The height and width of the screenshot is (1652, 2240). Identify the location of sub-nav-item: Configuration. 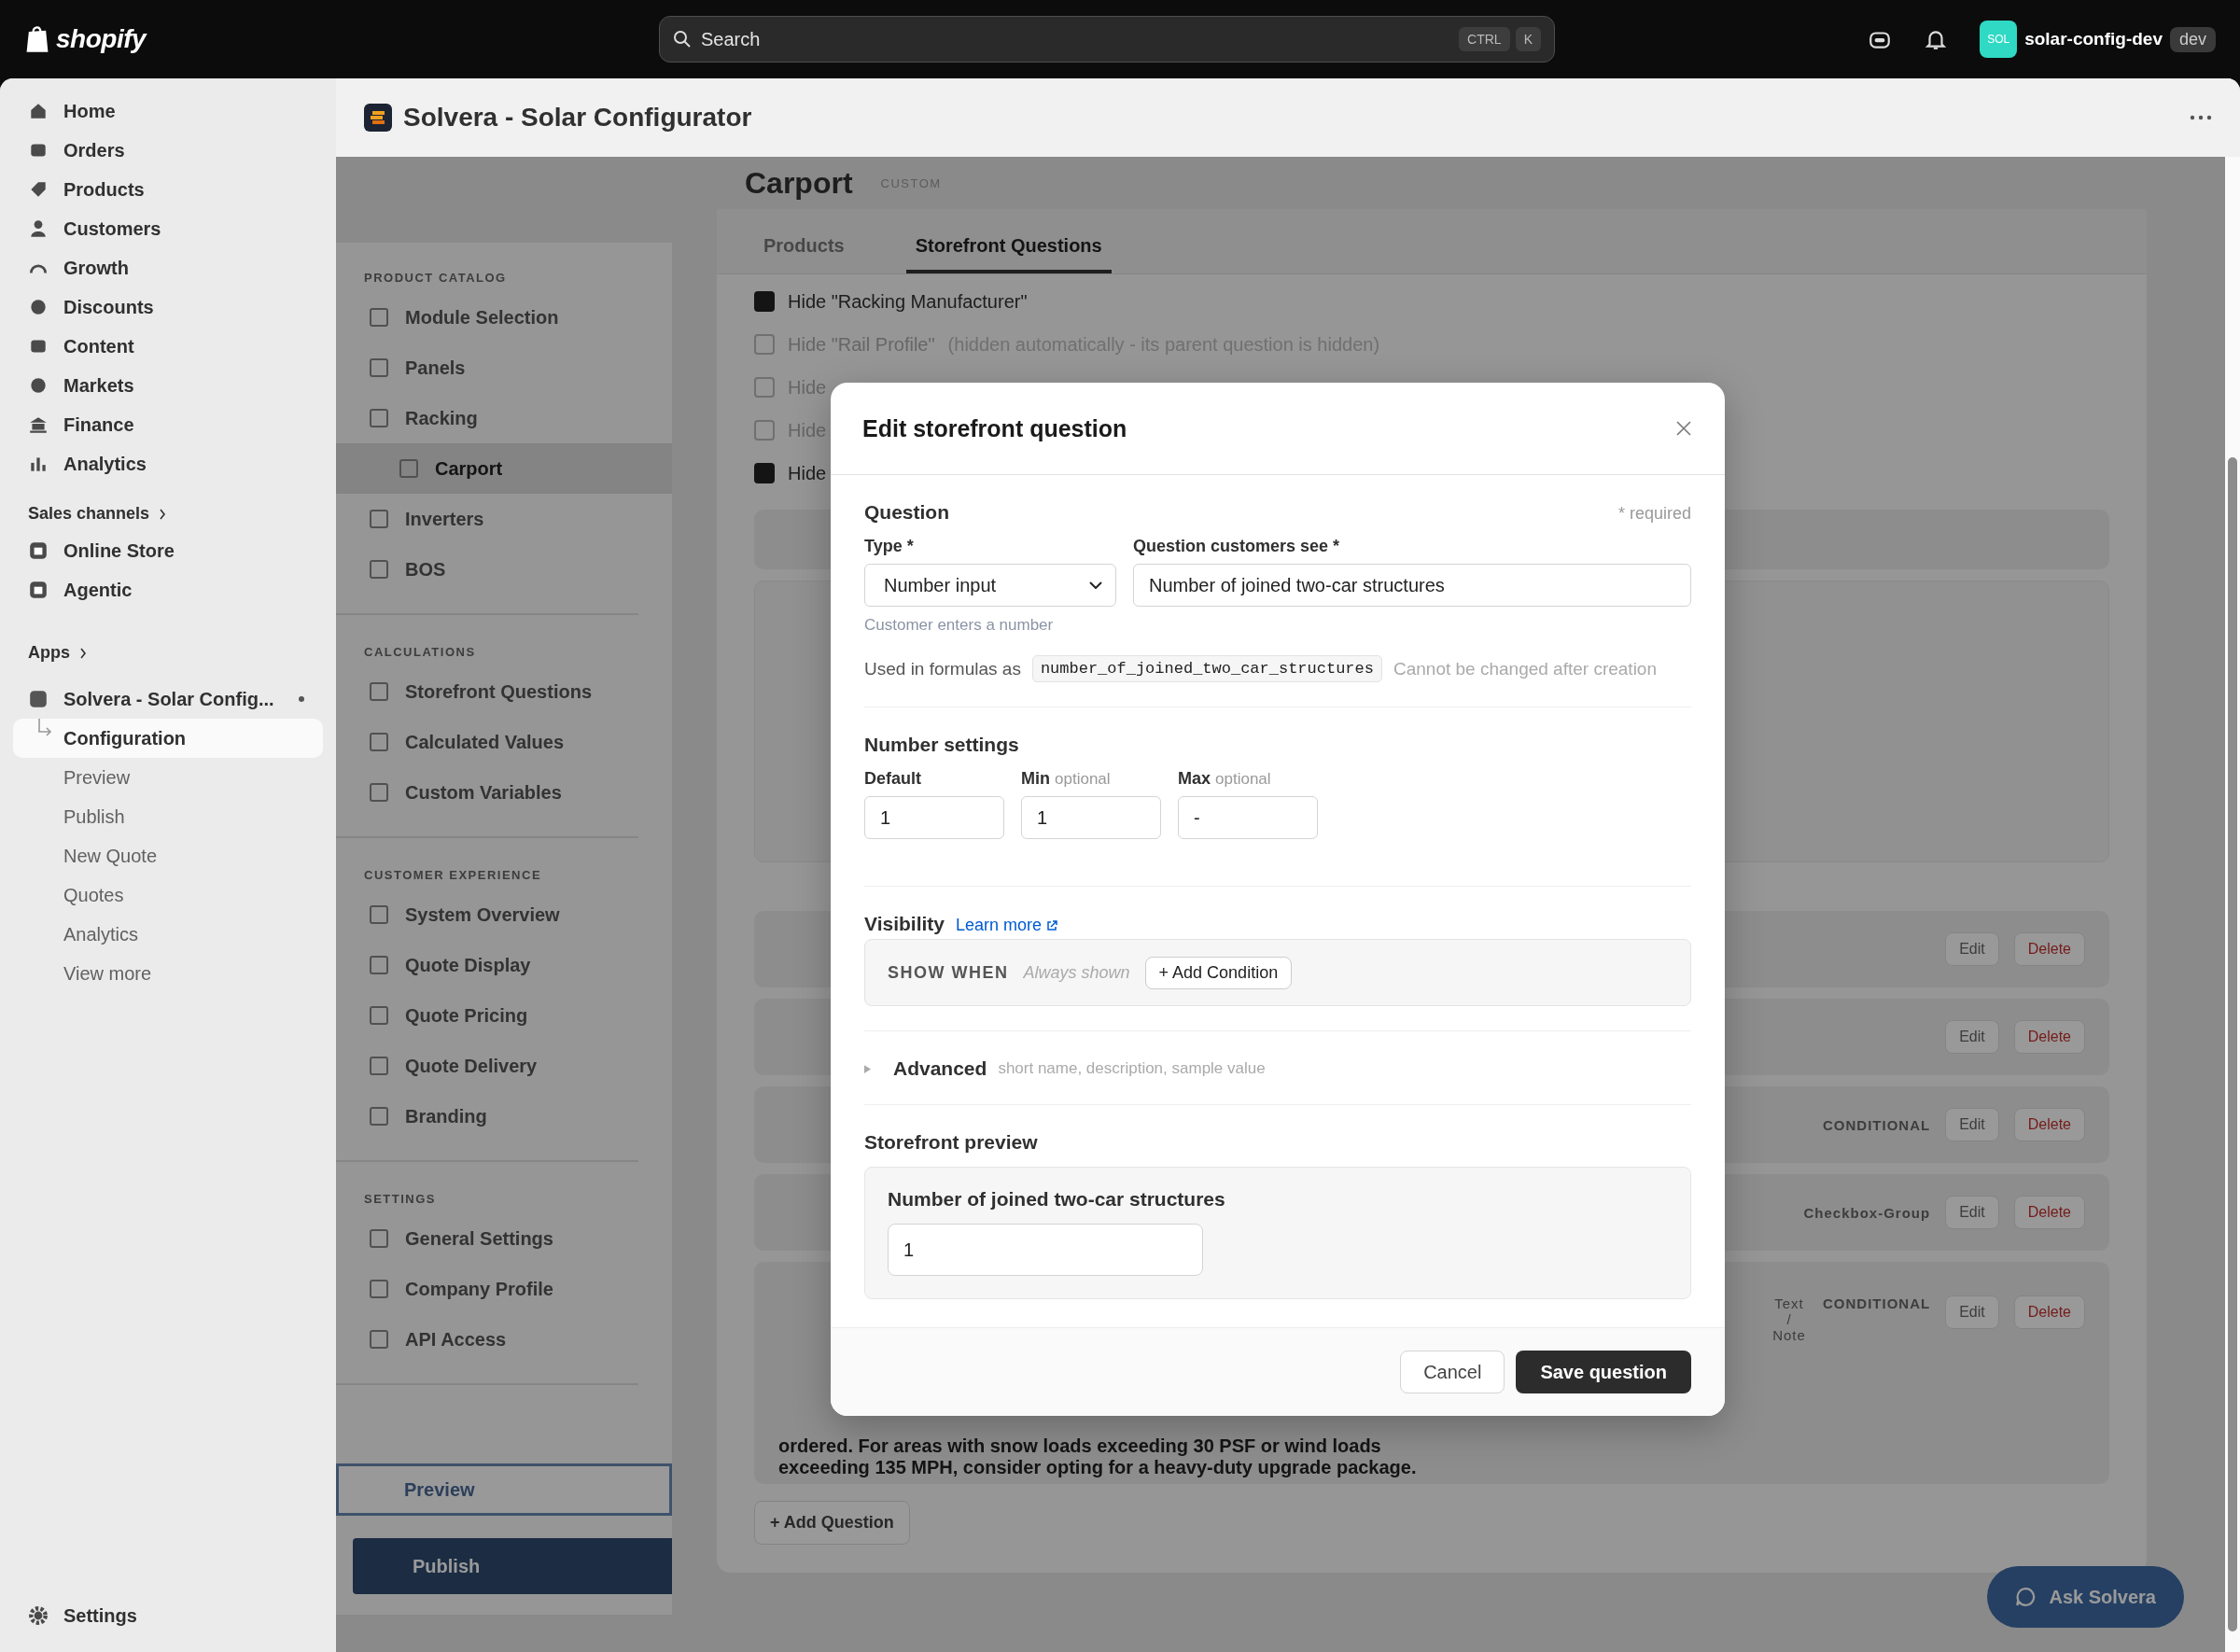
(168, 738).